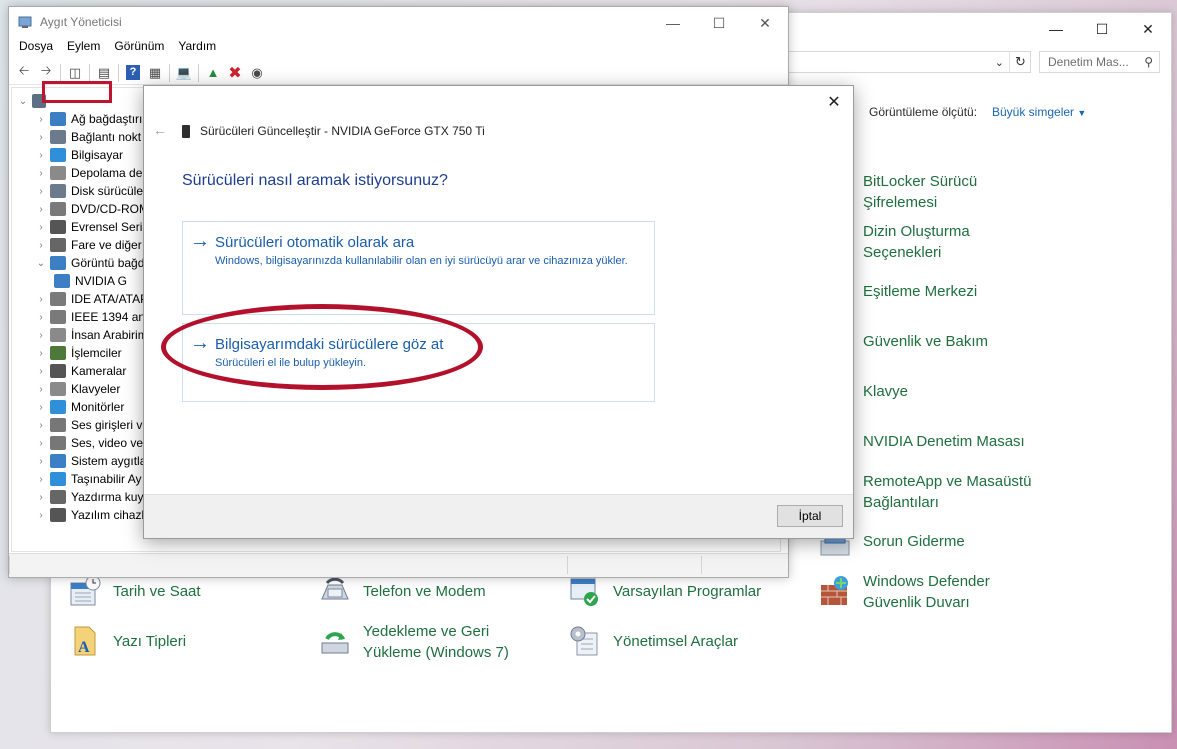 This screenshot has width=1177, height=749. What do you see at coordinates (139, 49) in the screenshot?
I see `menu-view: Görünüm` at bounding box center [139, 49].